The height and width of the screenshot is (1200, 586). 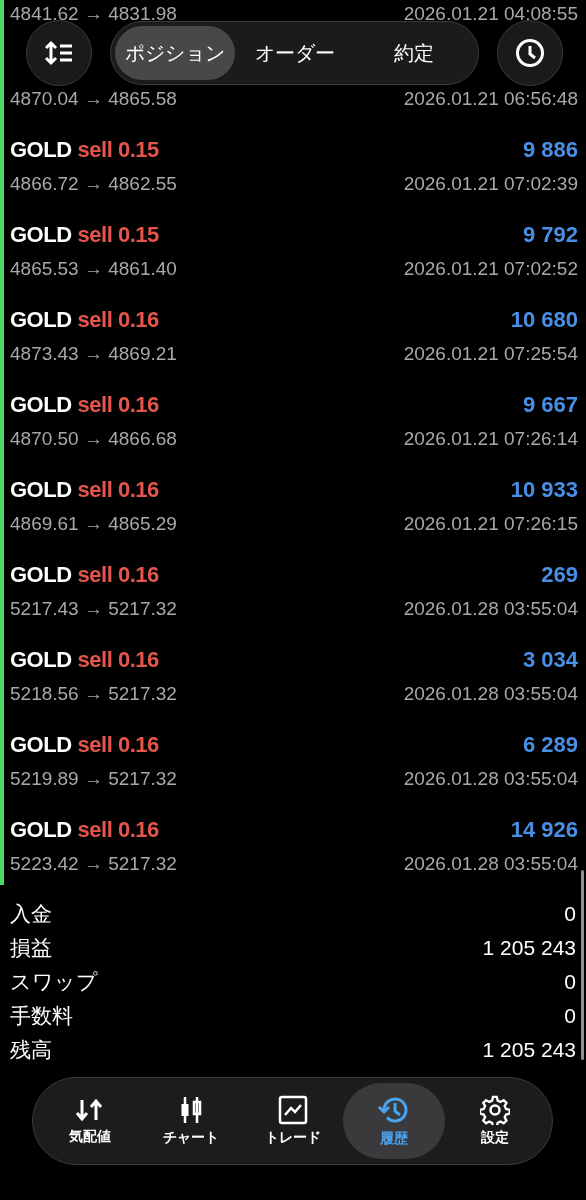 I want to click on price-range: 5217.43 → 5217.32, so click(x=93, y=609).